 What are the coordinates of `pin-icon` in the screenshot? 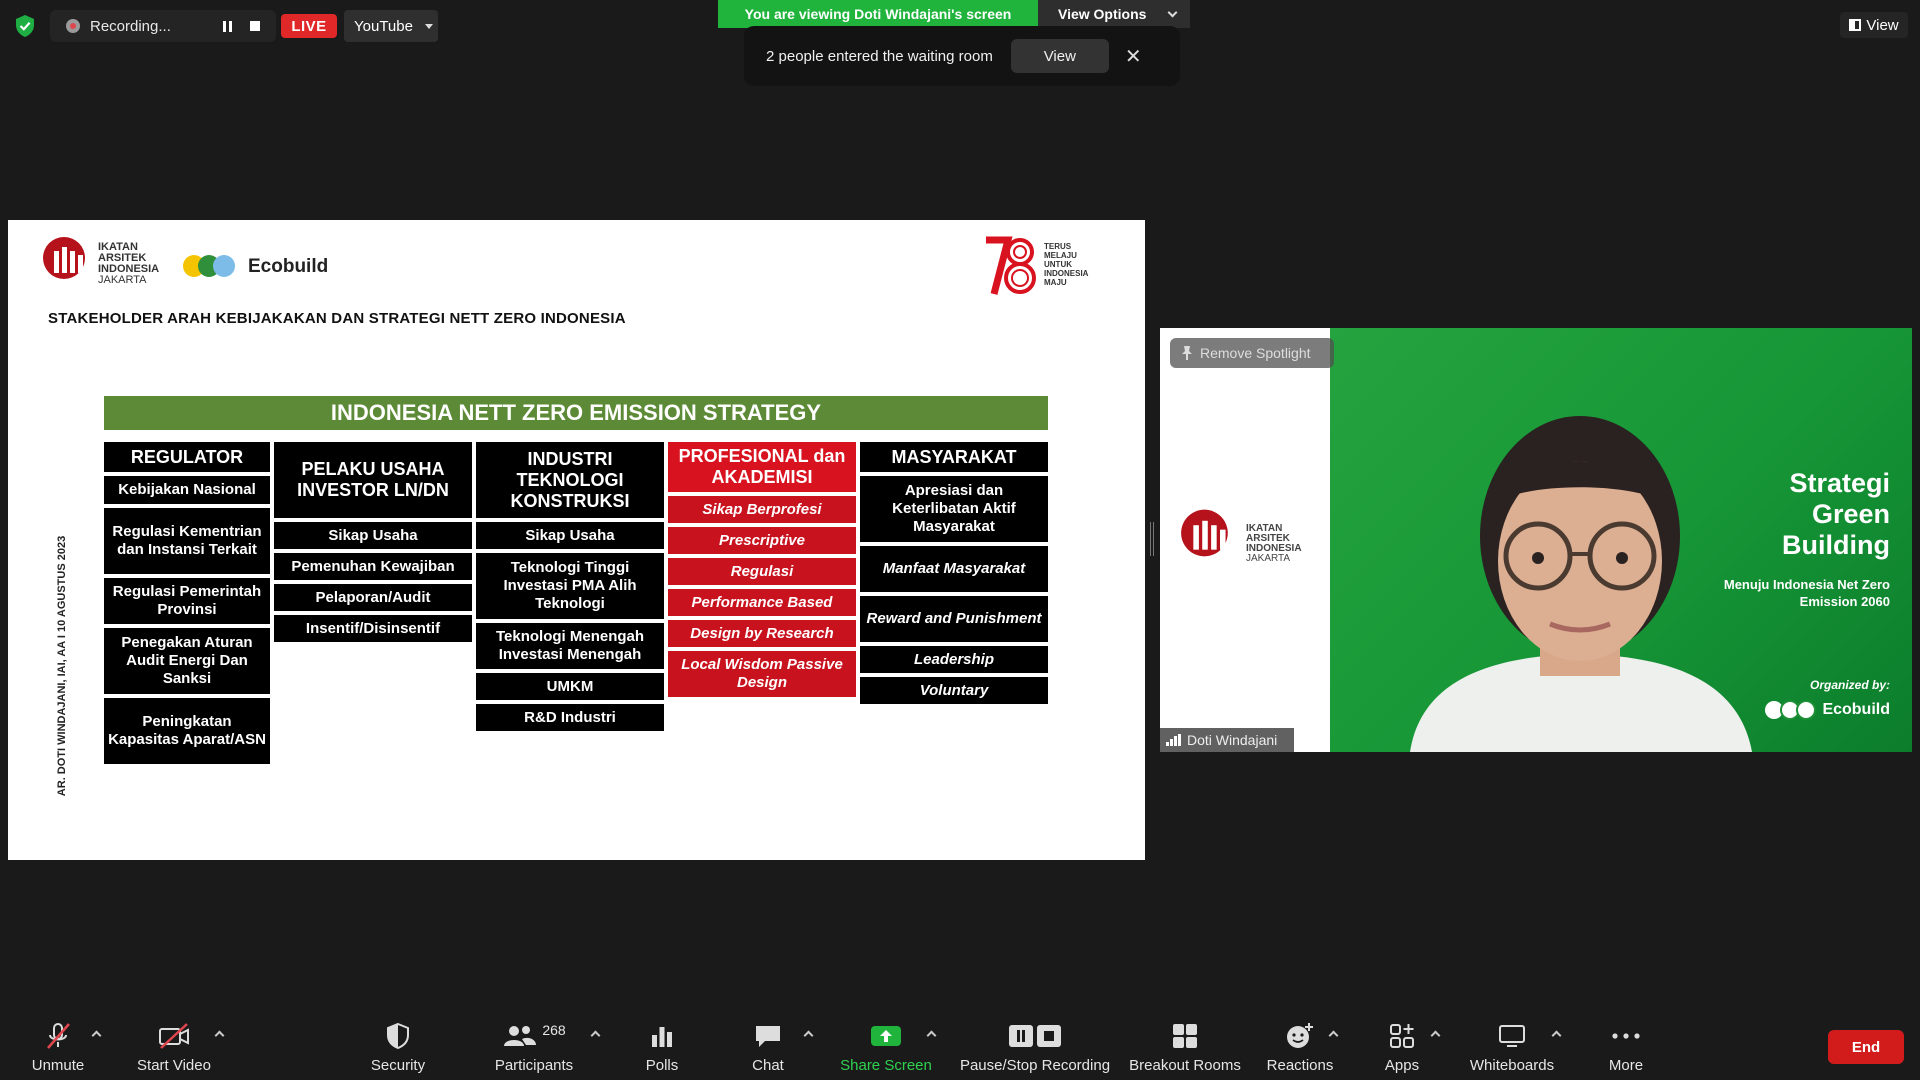 It's located at (1187, 353).